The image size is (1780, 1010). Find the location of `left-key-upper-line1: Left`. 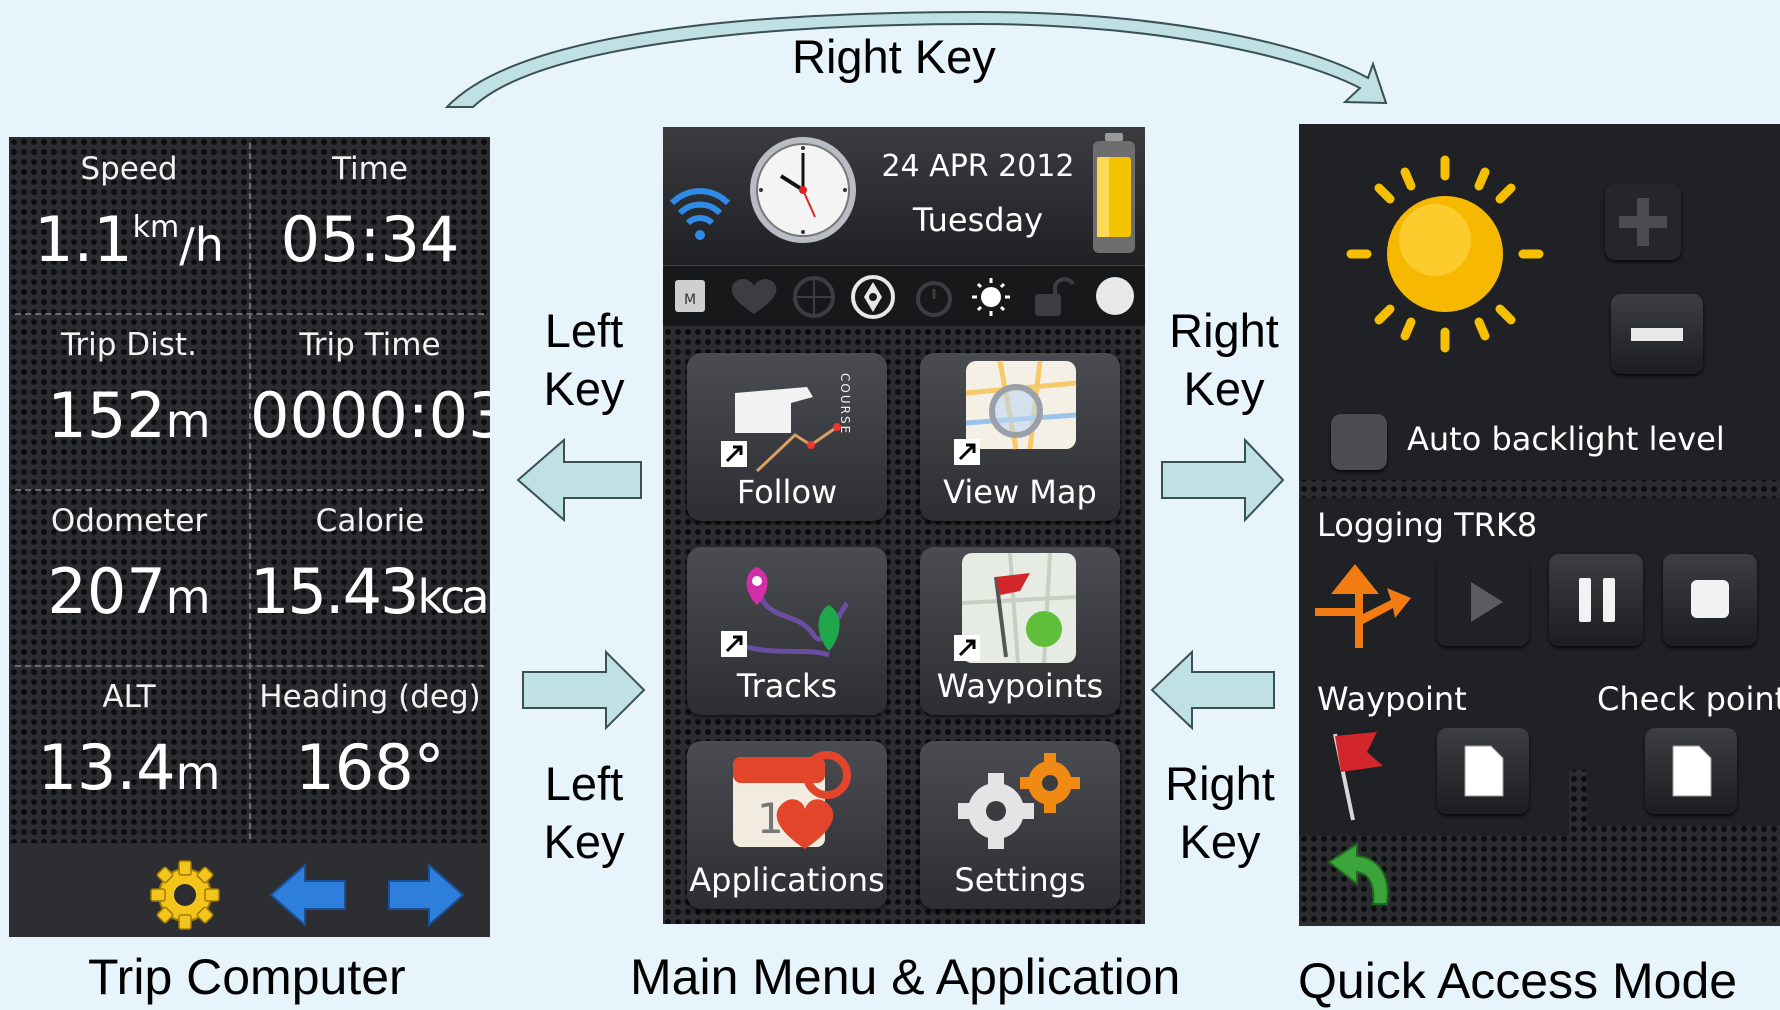

left-key-upper-line1: Left is located at coordinates (584, 330).